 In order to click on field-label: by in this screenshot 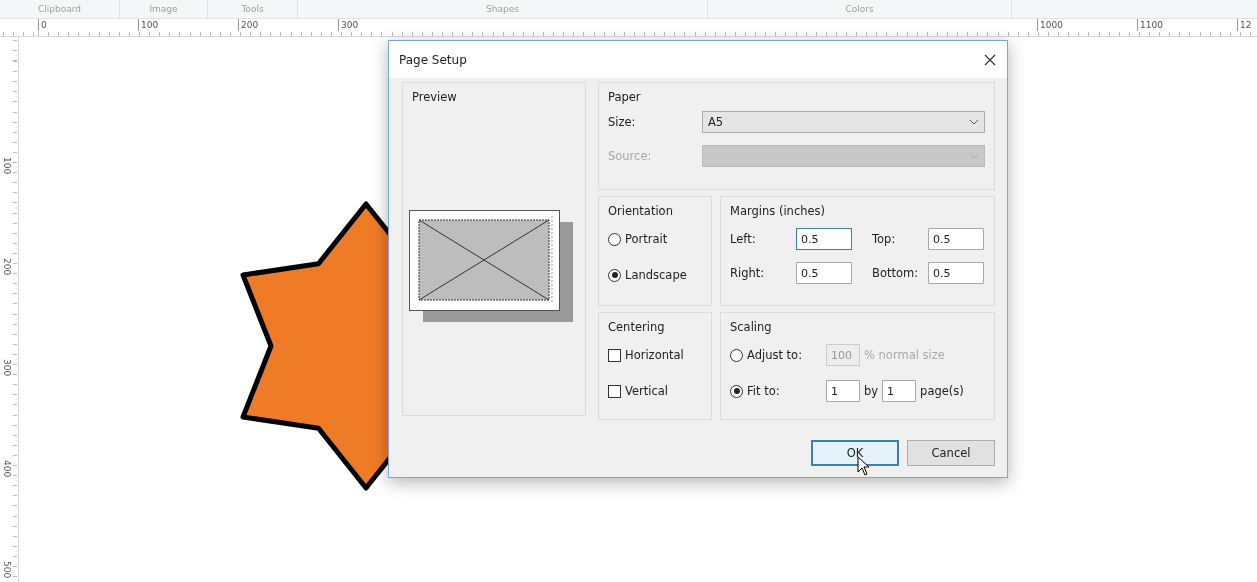, I will do `click(871, 391)`.